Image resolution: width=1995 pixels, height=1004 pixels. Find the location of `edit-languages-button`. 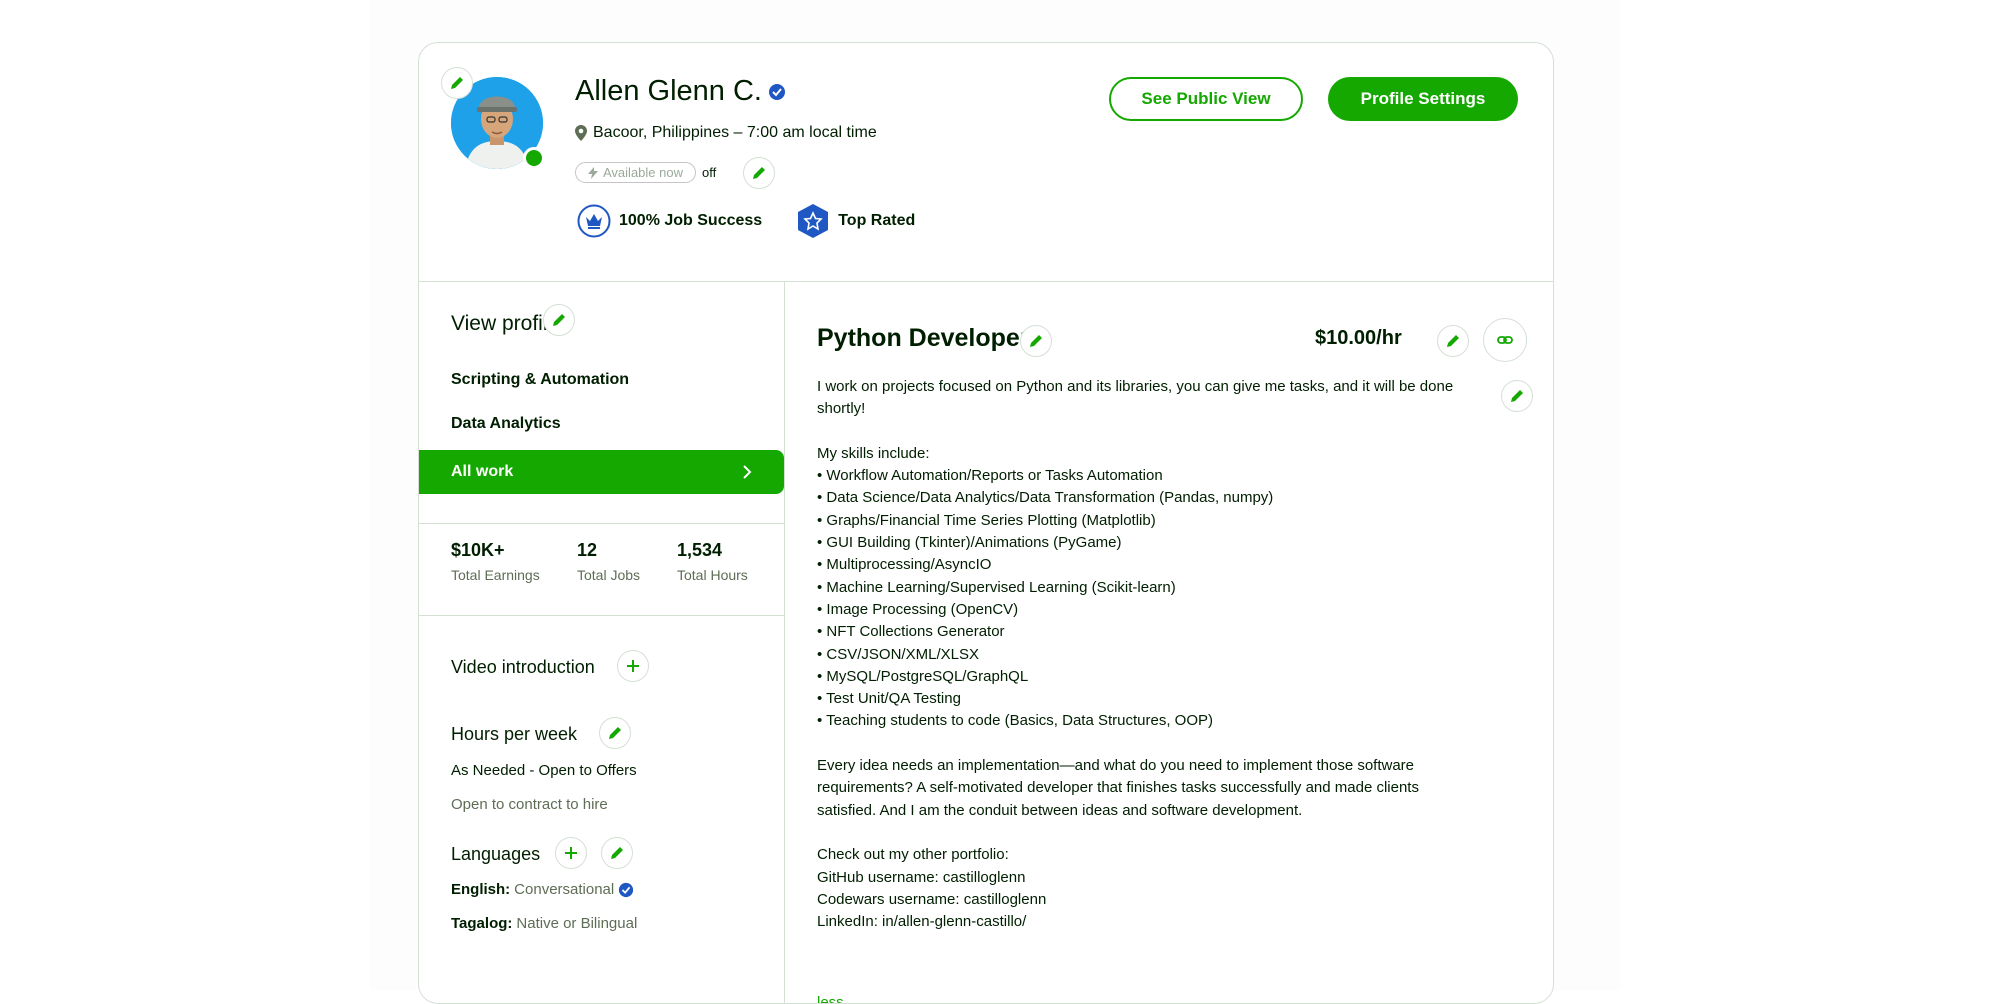

edit-languages-button is located at coordinates (617, 853).